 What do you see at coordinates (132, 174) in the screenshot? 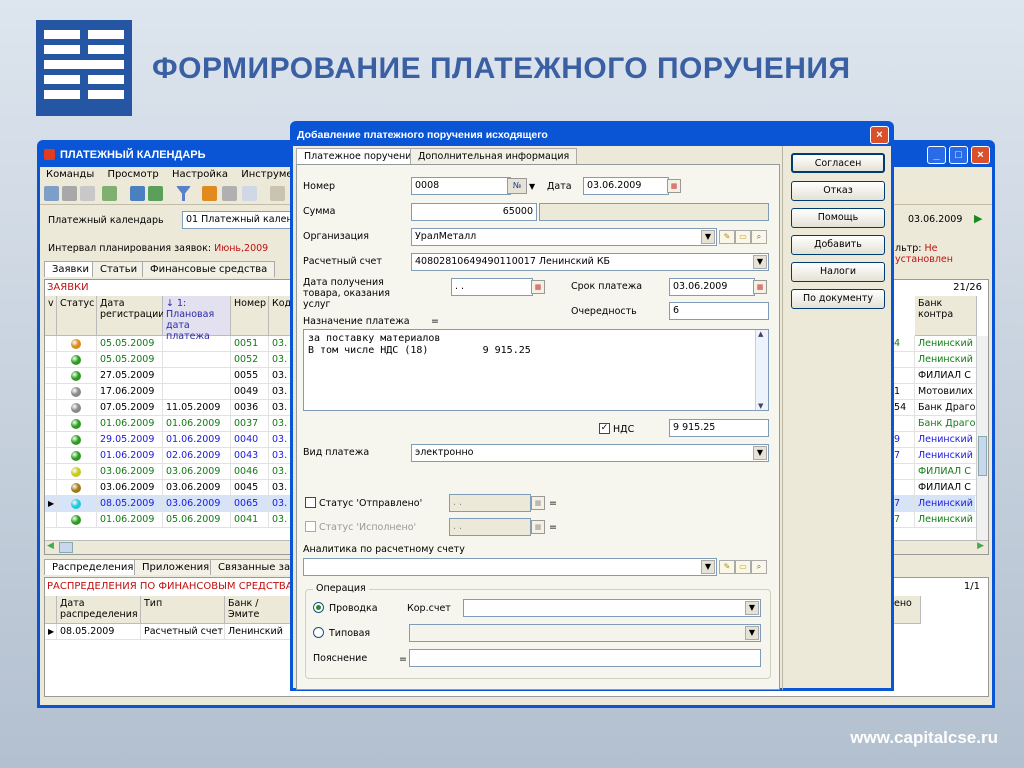
I see `menu-view: Просмотр` at bounding box center [132, 174].